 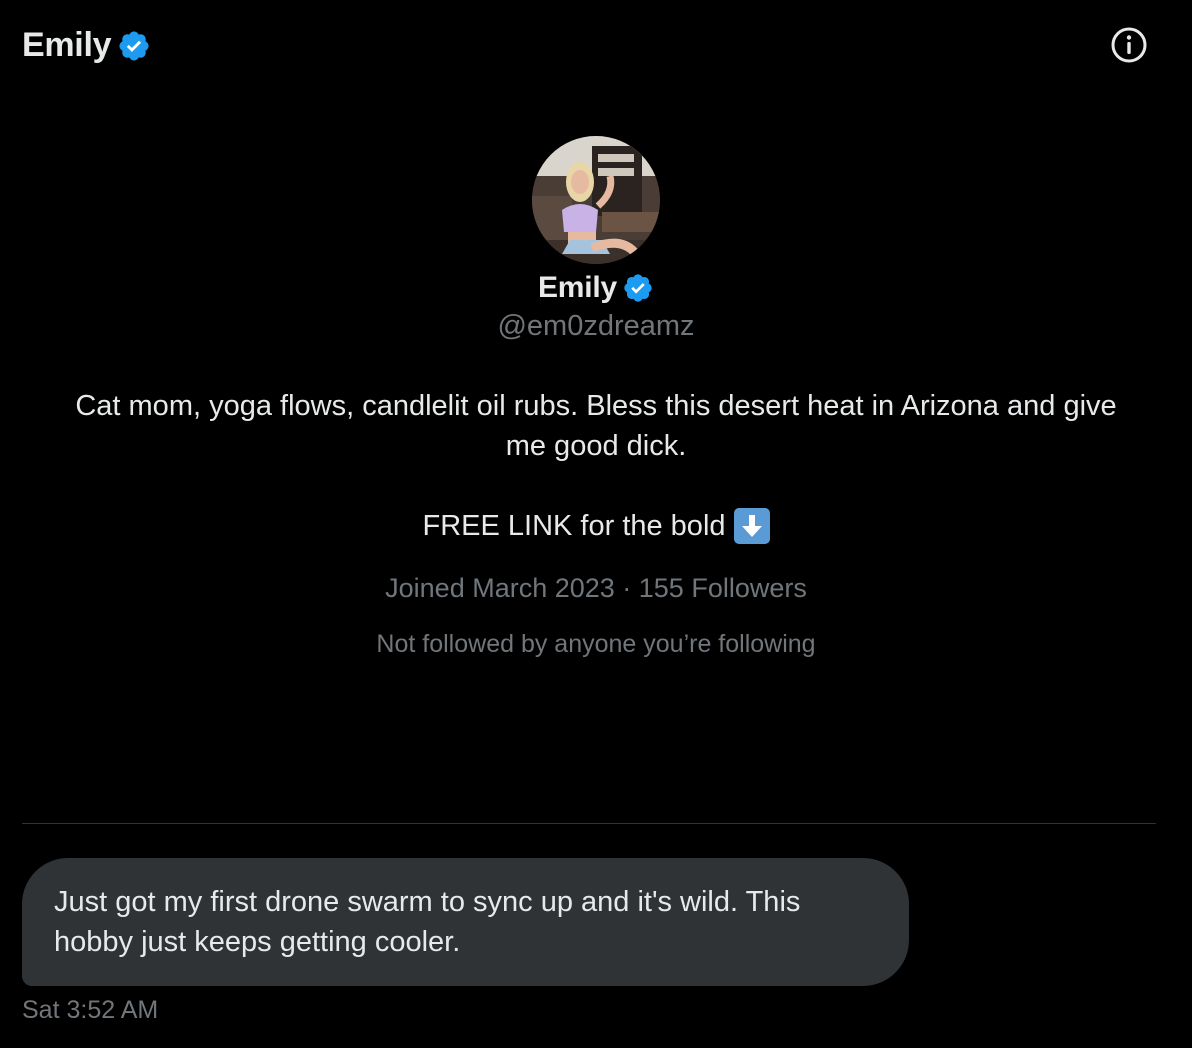 What do you see at coordinates (574, 526) in the screenshot?
I see `profile-bio-link-text: FREE LINK for the bold` at bounding box center [574, 526].